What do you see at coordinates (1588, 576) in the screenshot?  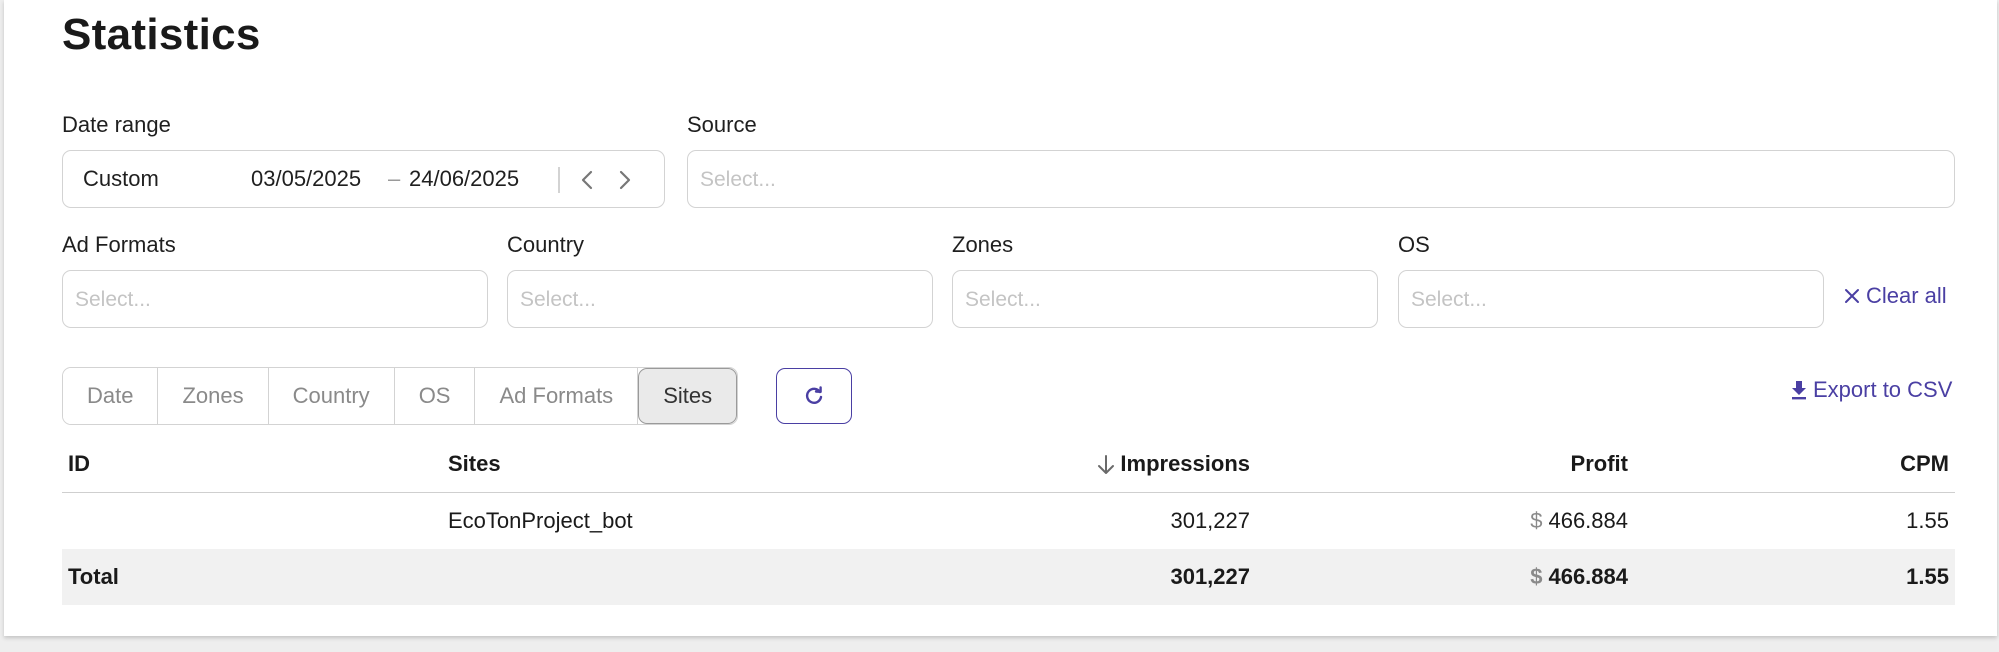 I see `total-profit-value: 466.884` at bounding box center [1588, 576].